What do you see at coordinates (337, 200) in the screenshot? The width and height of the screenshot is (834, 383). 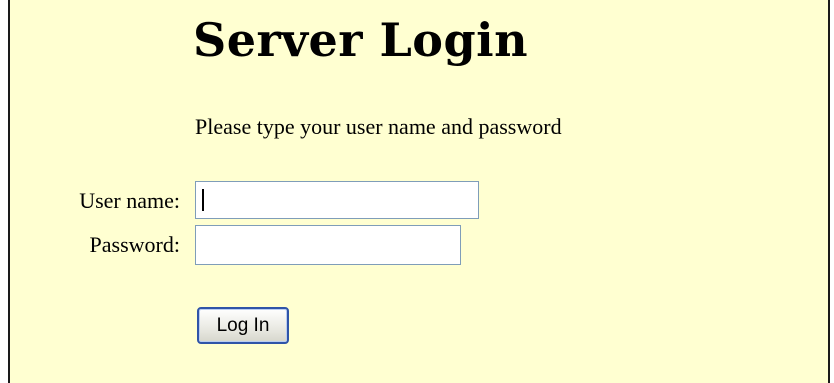 I see `username-input` at bounding box center [337, 200].